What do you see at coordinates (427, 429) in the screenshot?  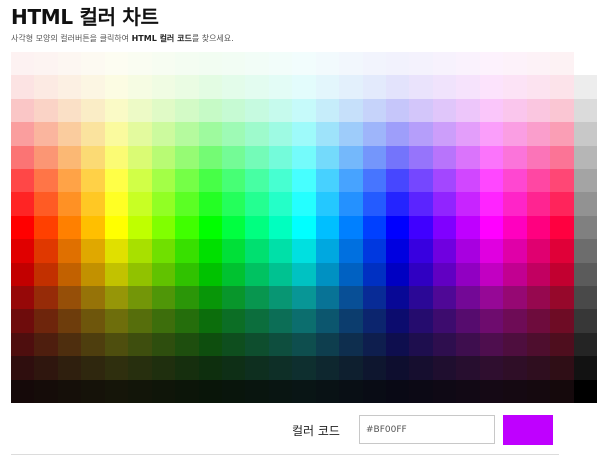 I see `color-code-input` at bounding box center [427, 429].